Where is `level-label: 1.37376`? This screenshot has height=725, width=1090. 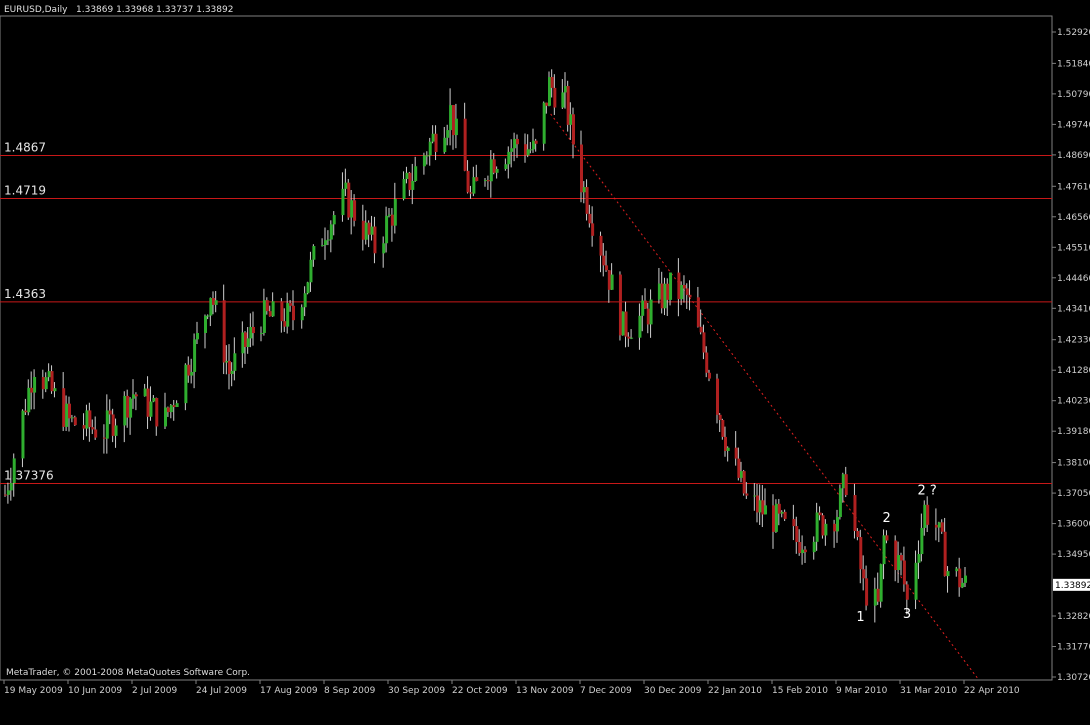 level-label: 1.37376 is located at coordinates (29, 476).